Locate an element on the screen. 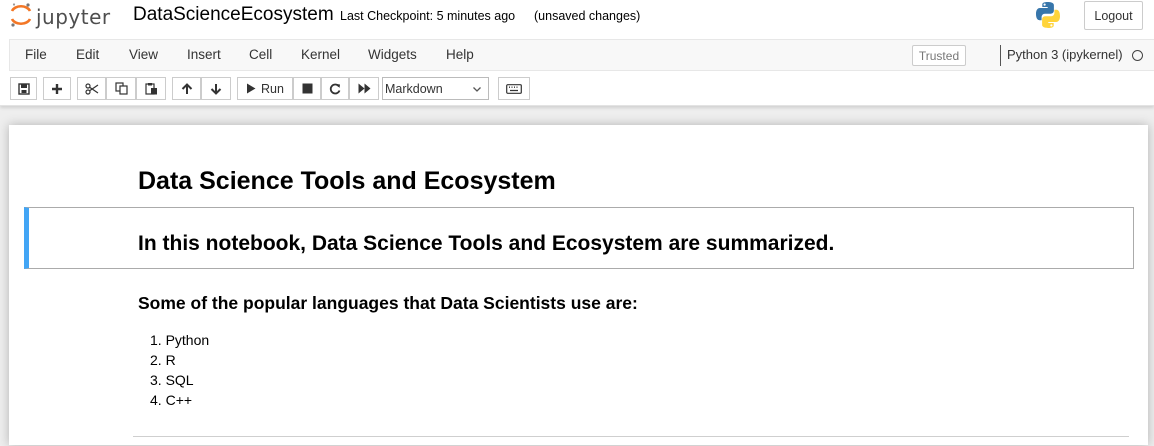  list-item: 1. Python is located at coordinates (180, 340).